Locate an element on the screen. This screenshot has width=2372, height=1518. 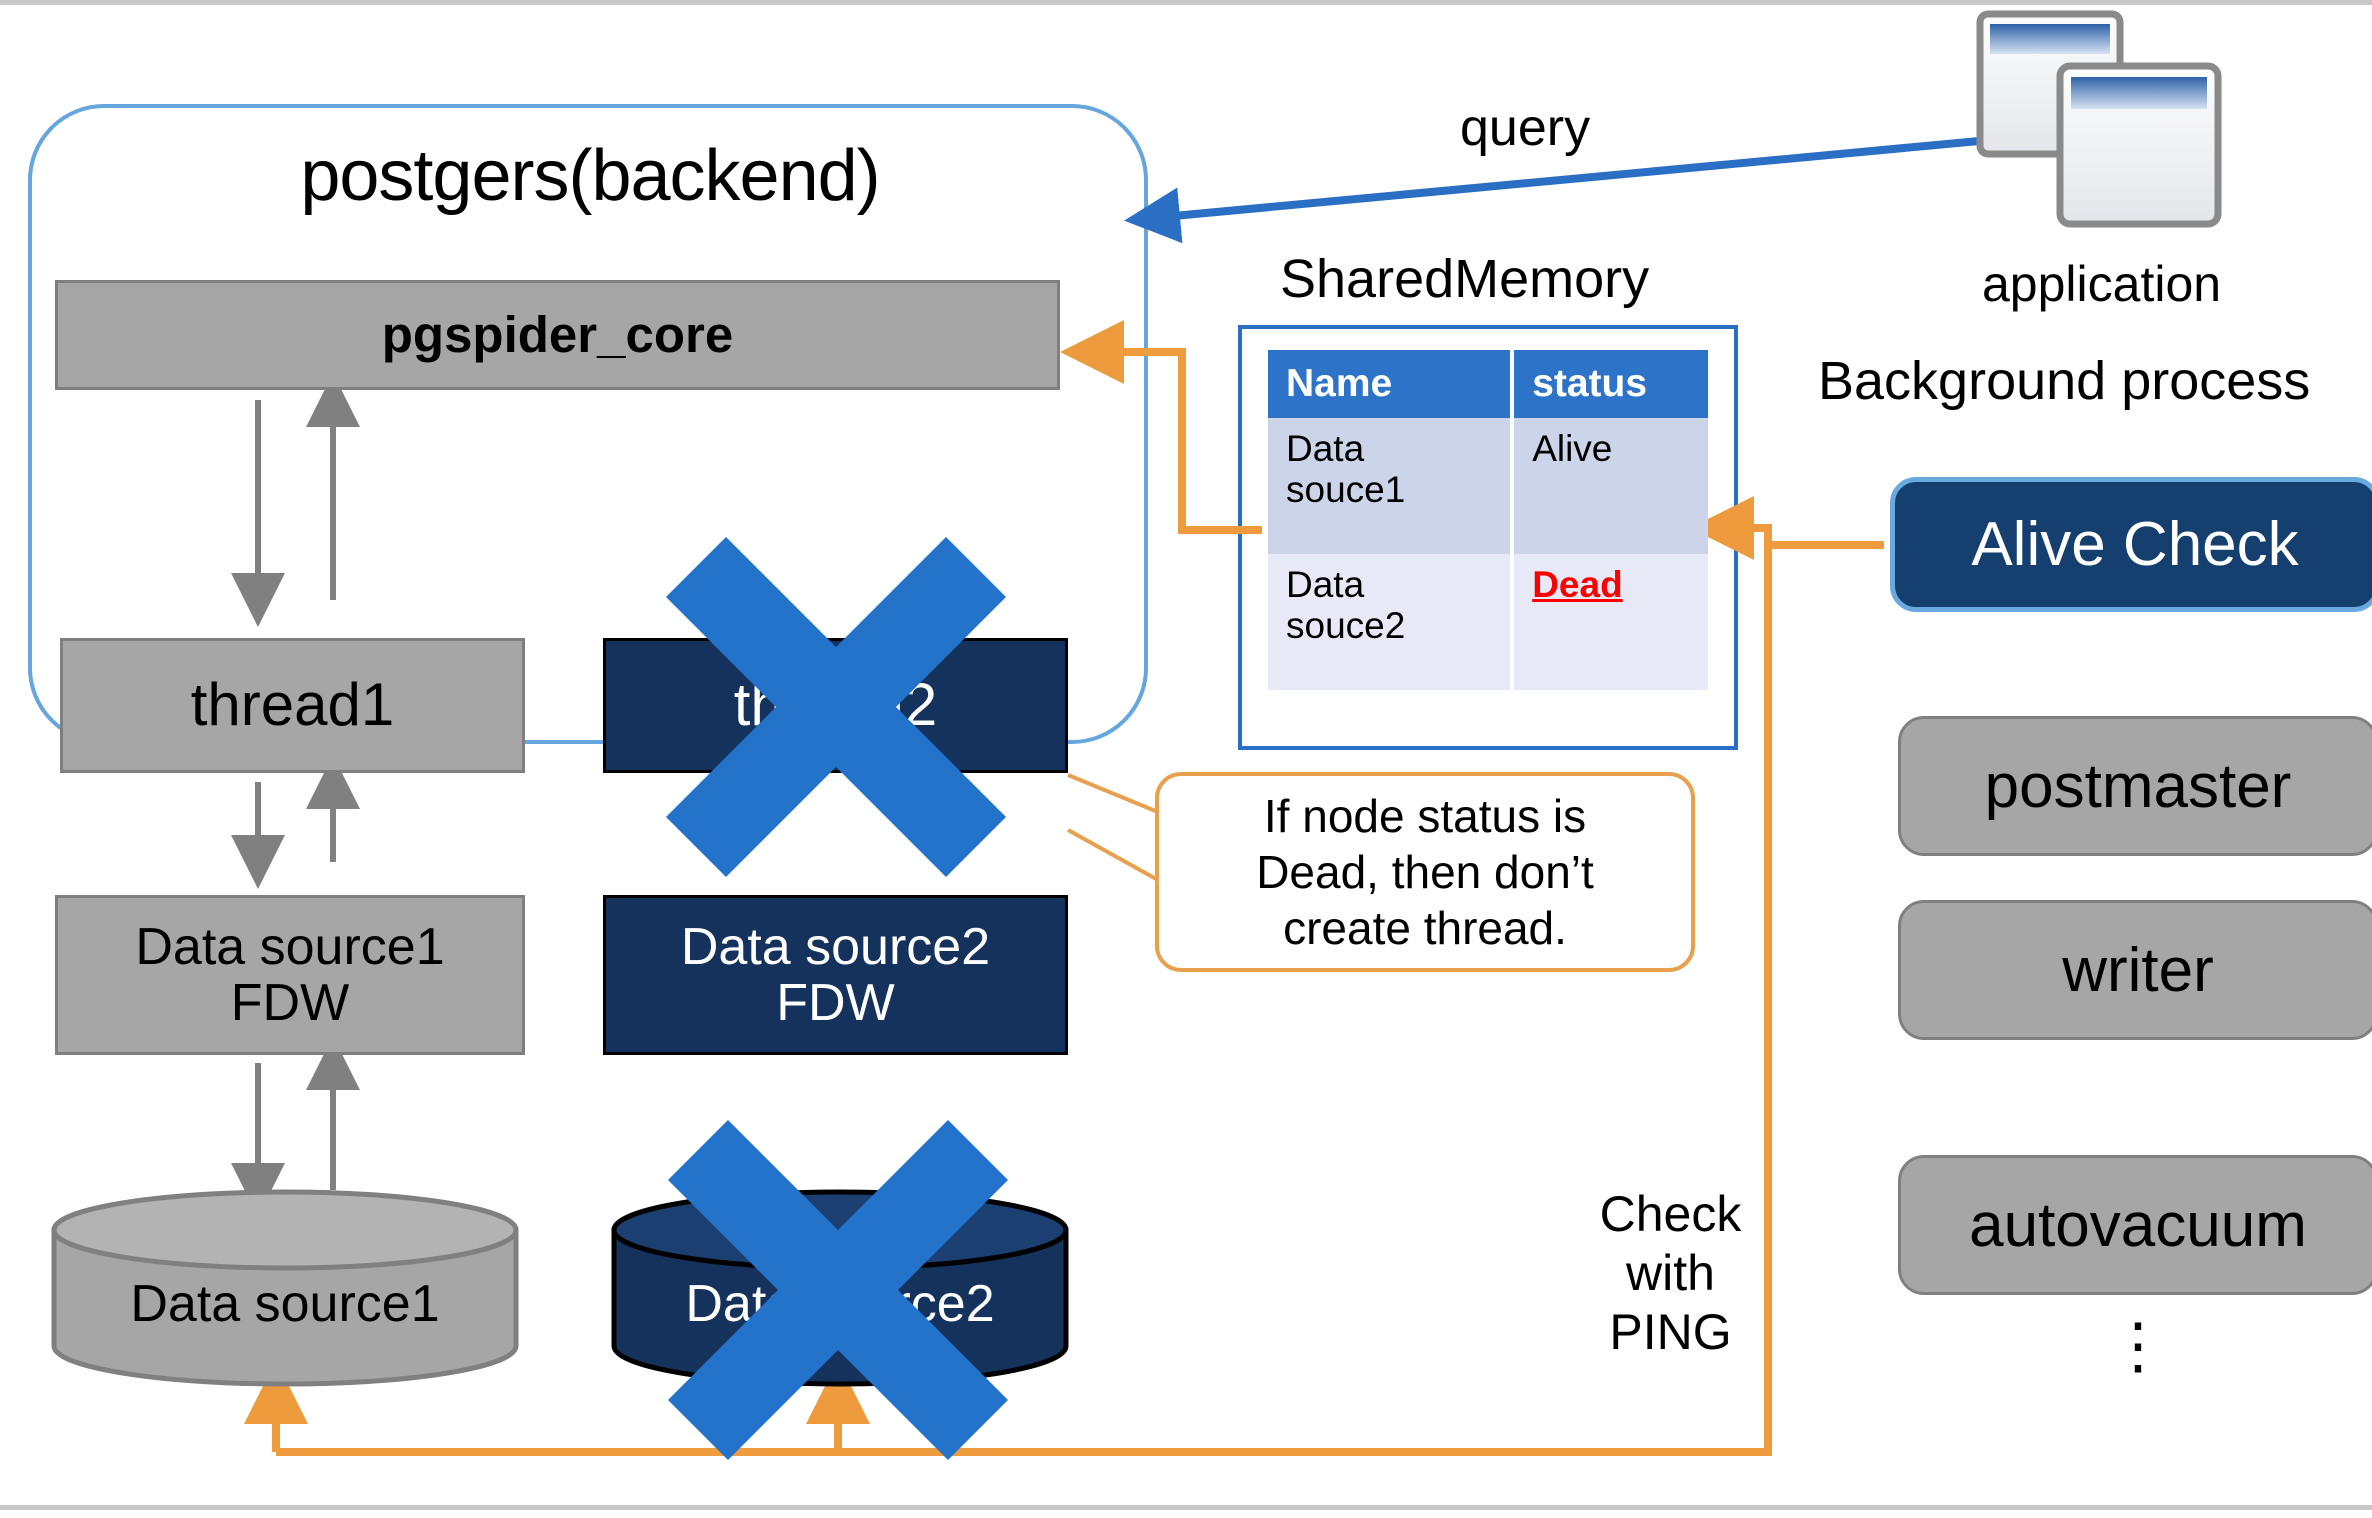
application-windows-icon is located at coordinates (2099, 119).